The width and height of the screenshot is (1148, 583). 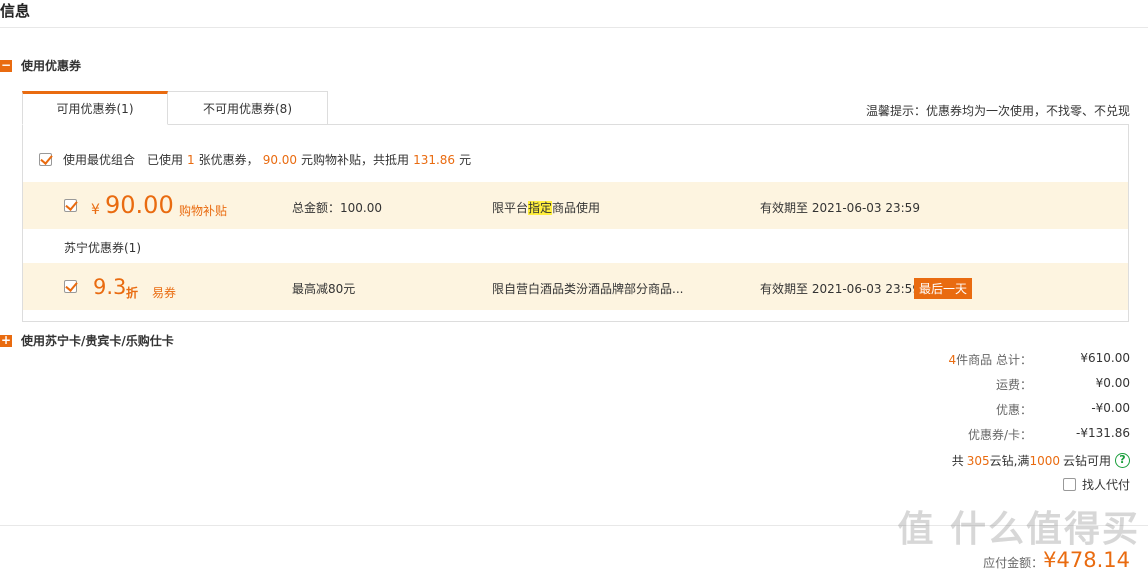 I want to click on optimal-used-count: 1, so click(x=191, y=159).